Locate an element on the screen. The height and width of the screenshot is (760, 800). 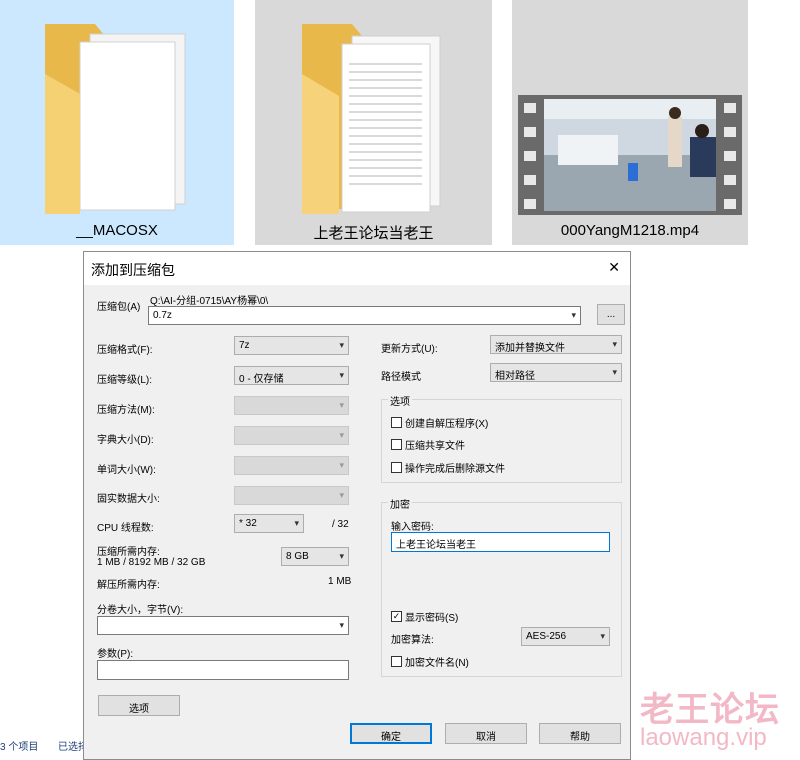
archive-path: Q:\AI-分组-0715\AY杨幂\0\ is located at coordinates (209, 301).